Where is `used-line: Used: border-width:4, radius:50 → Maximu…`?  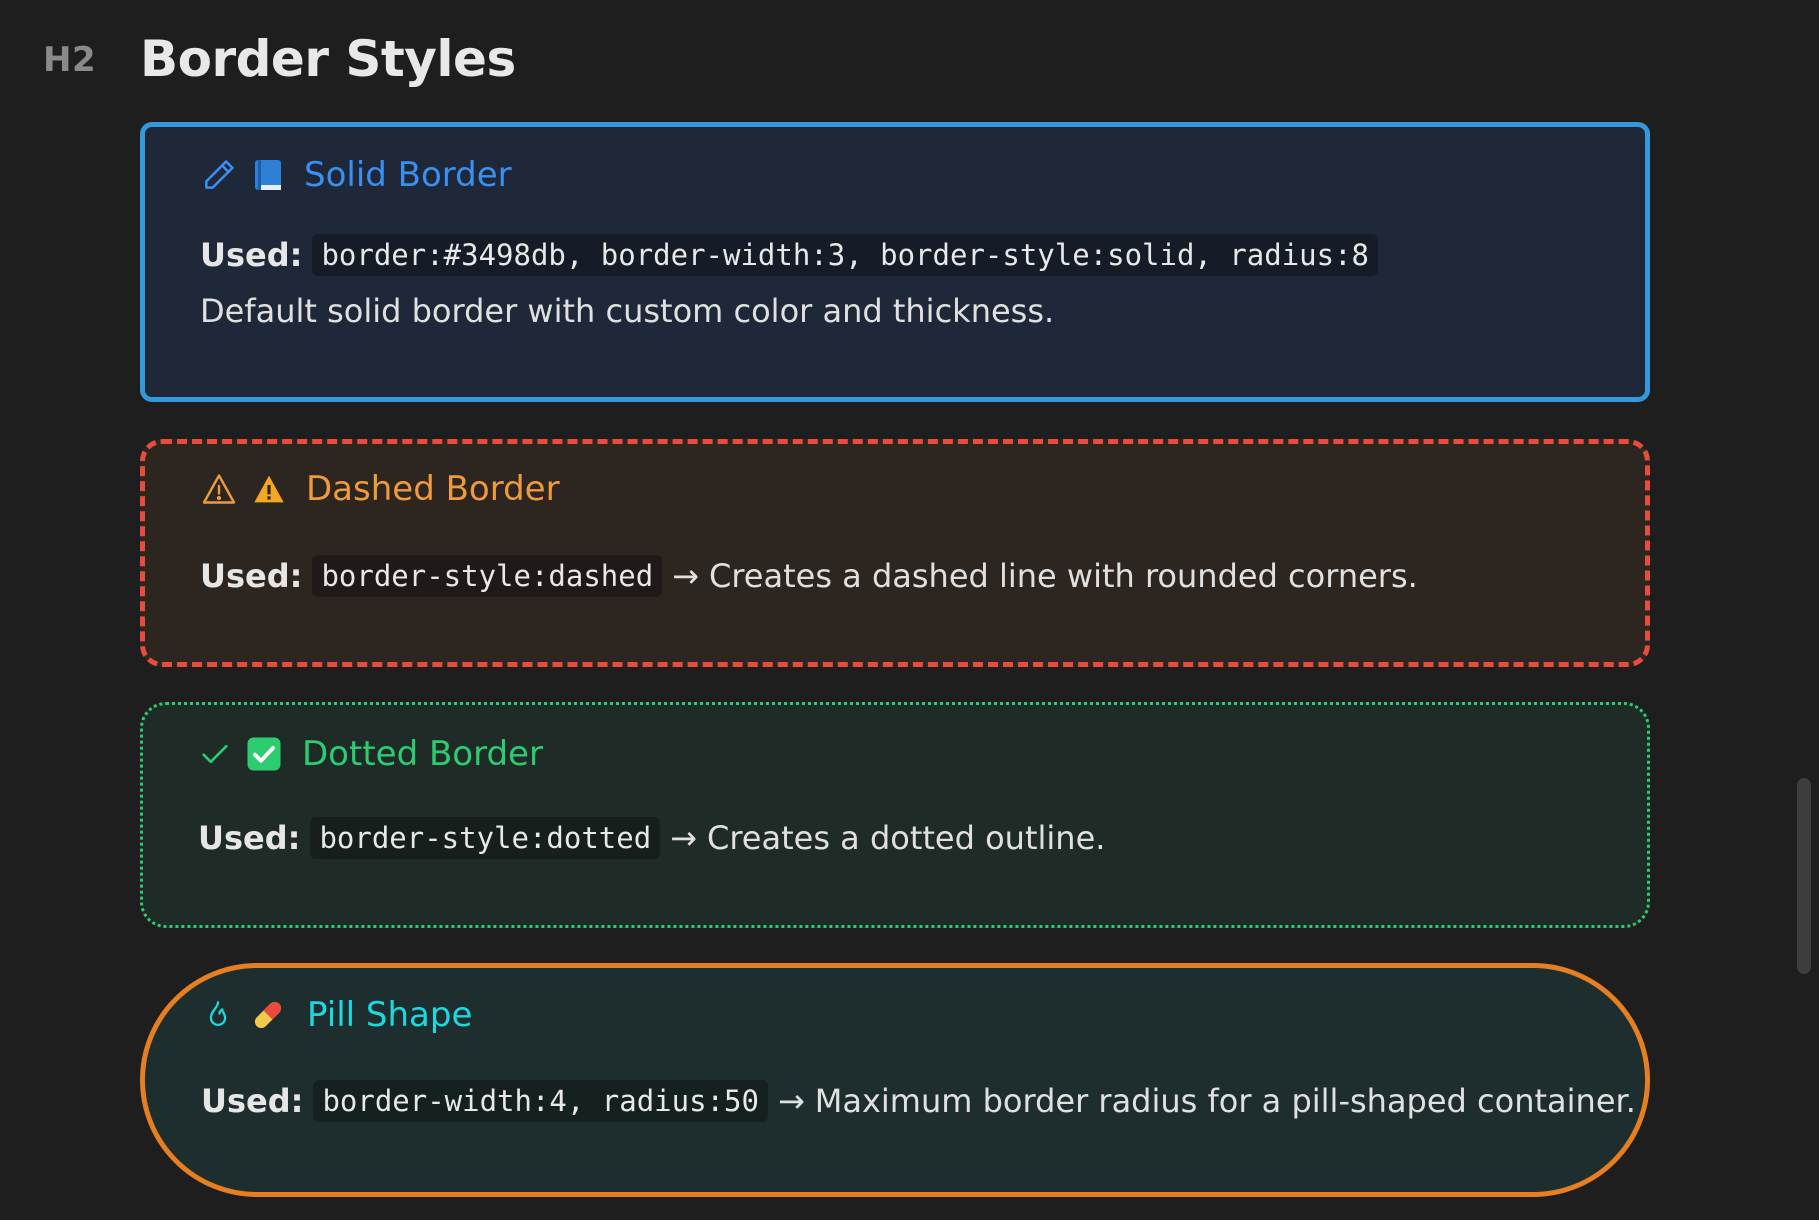 used-line: Used: border-width:4, radius:50 → Maximu… is located at coordinates (918, 1101).